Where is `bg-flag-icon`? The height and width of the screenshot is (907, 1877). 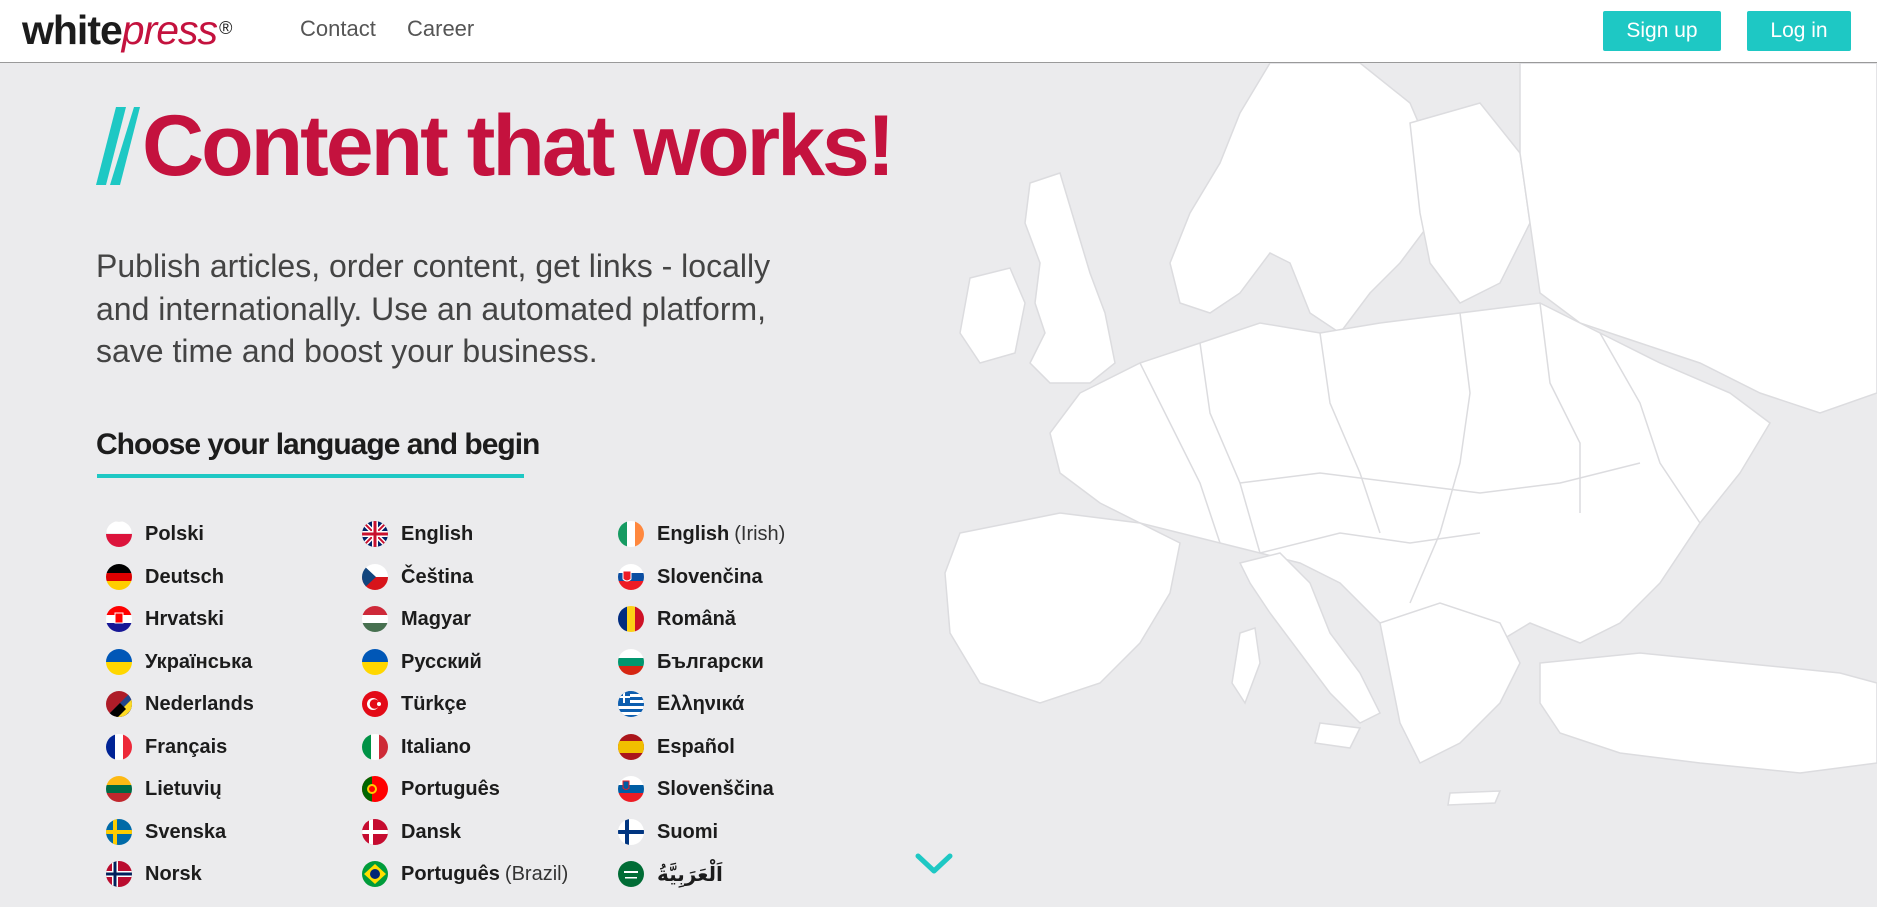 bg-flag-icon is located at coordinates (631, 662).